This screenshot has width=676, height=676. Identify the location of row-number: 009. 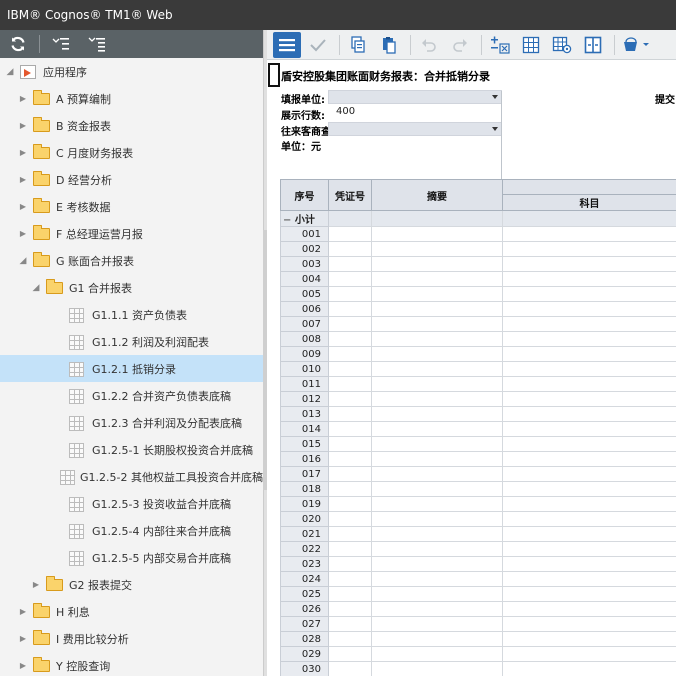
(304, 354).